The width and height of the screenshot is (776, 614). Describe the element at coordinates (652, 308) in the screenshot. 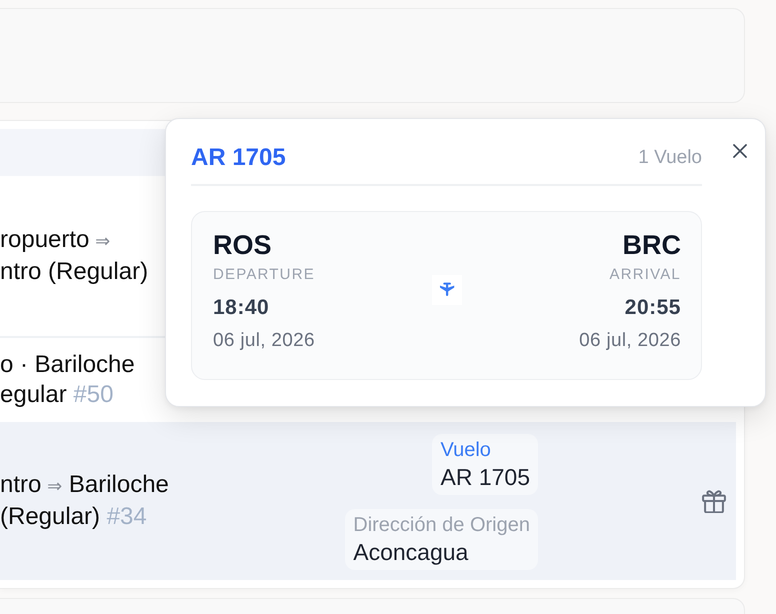

I see `arrival-time: 20:55` at that location.